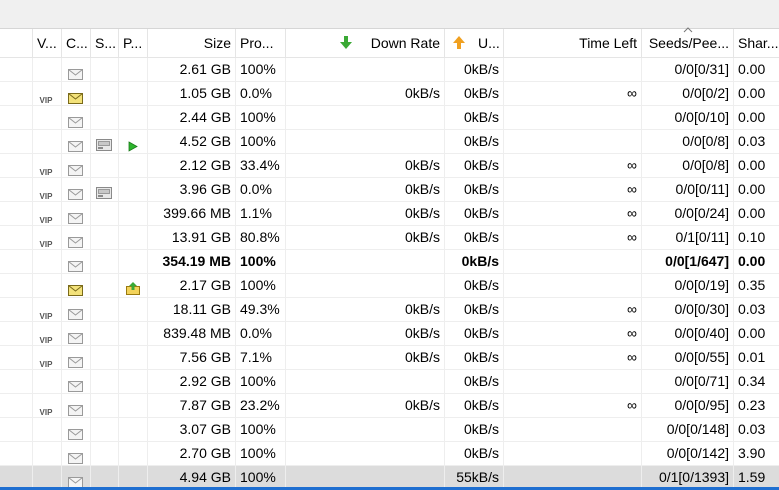 The width and height of the screenshot is (779, 490). Describe the element at coordinates (389, 166) in the screenshot. I see `table-row: VIP 2.12 GB 33.4% 0kB/s 0kB/s ∞ 0/0[0/8] 0.00` at that location.